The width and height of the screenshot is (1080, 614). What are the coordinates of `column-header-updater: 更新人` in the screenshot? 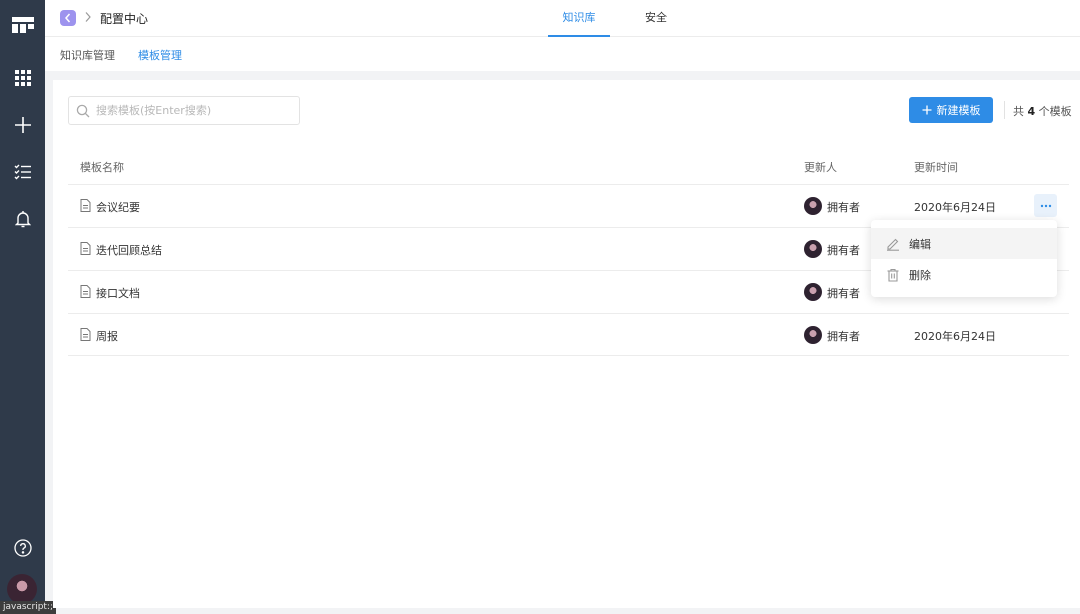 It's located at (820, 167).